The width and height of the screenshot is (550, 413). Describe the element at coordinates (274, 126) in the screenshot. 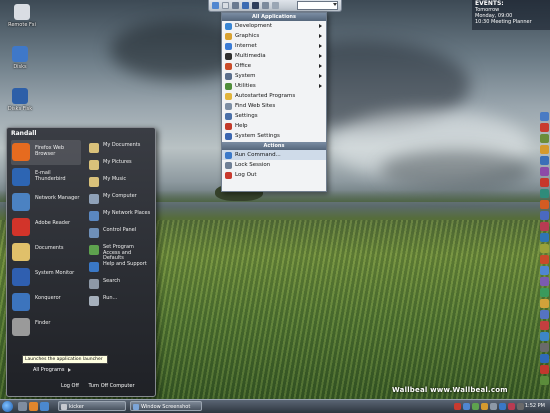

I see `menu-item: Help` at that location.